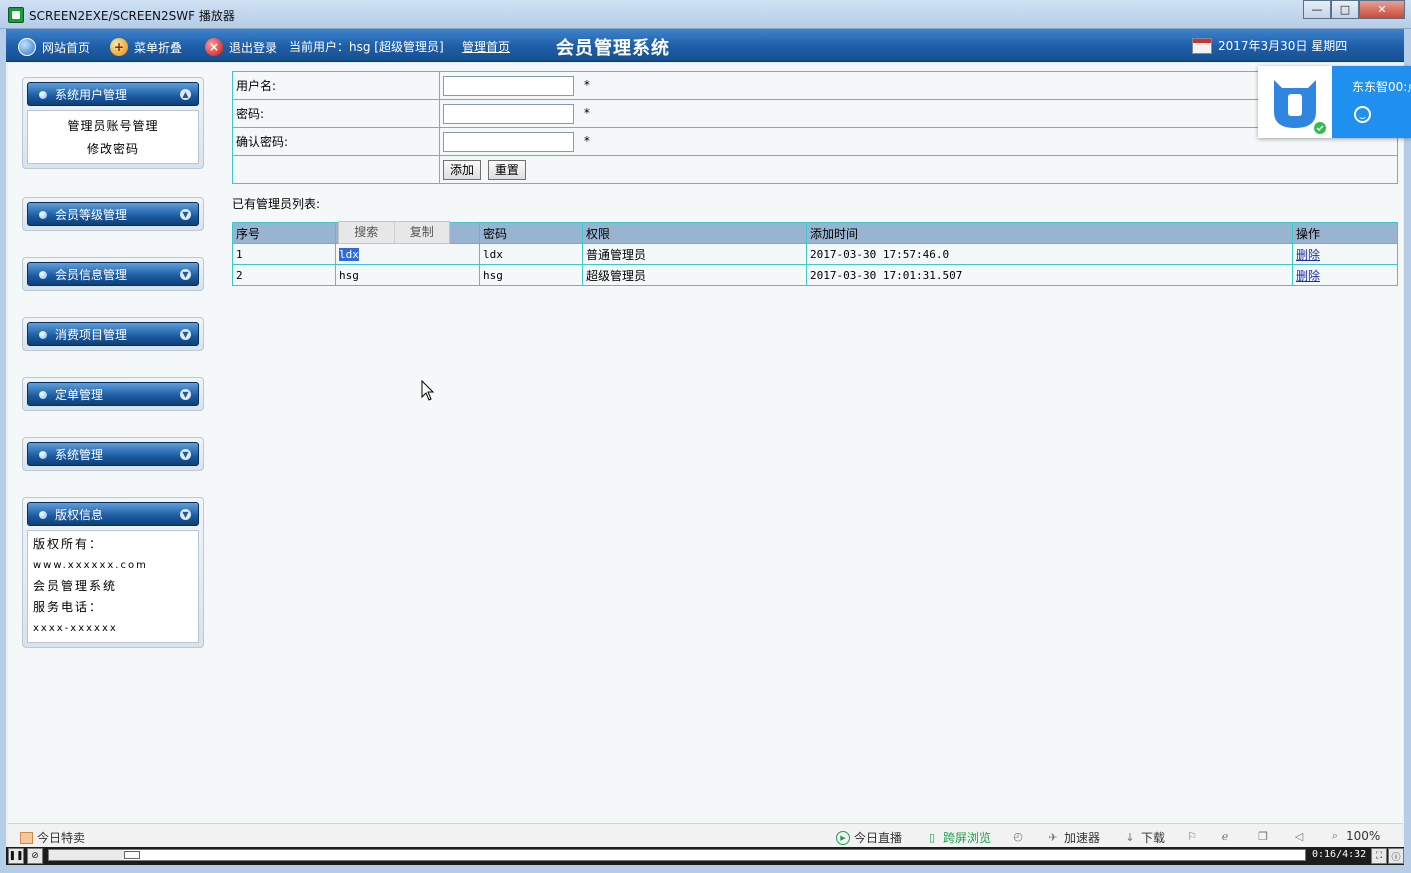  What do you see at coordinates (1130, 837) in the screenshot?
I see `download-icon: ↓` at bounding box center [1130, 837].